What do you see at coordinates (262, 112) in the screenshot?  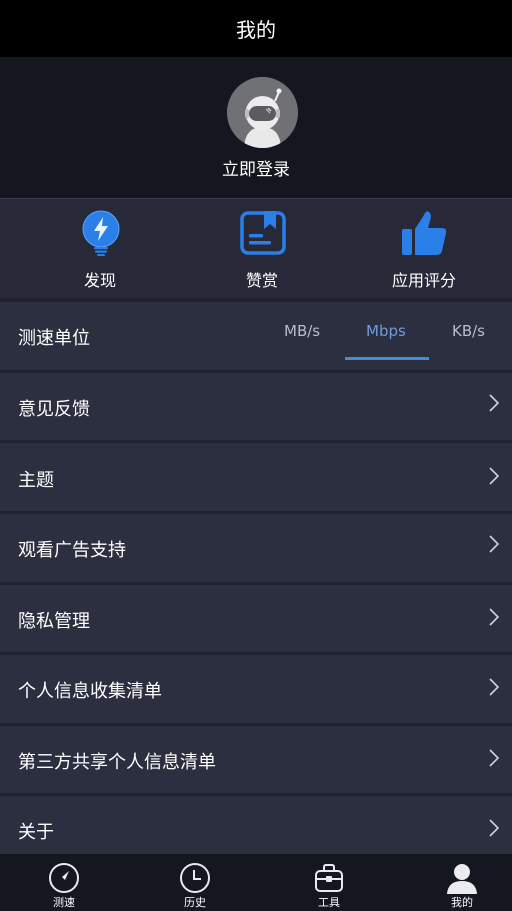 I see `astronaut-avatar-icon` at bounding box center [262, 112].